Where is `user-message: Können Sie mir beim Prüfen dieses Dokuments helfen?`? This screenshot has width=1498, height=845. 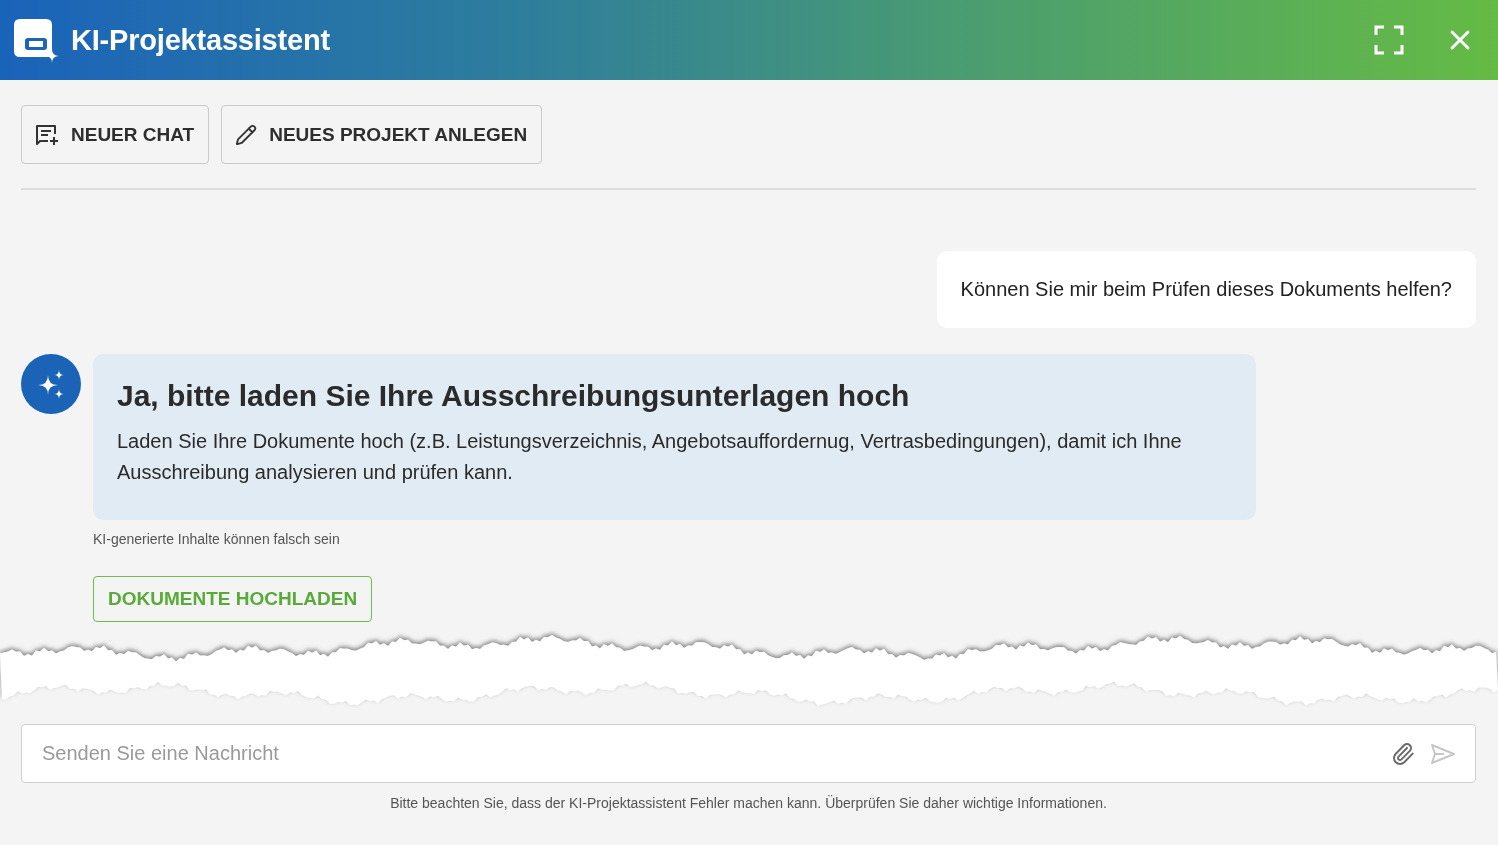
user-message: Können Sie mir beim Prüfen dieses Dokuments helfen? is located at coordinates (1206, 289).